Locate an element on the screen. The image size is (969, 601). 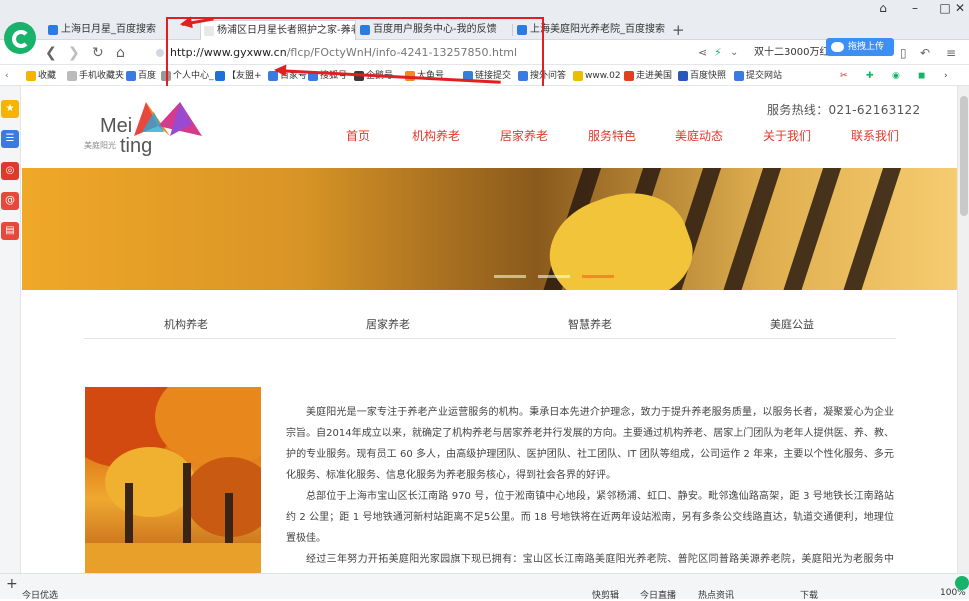
bookmark-usa: 走进美国 is located at coordinates (648, 76).